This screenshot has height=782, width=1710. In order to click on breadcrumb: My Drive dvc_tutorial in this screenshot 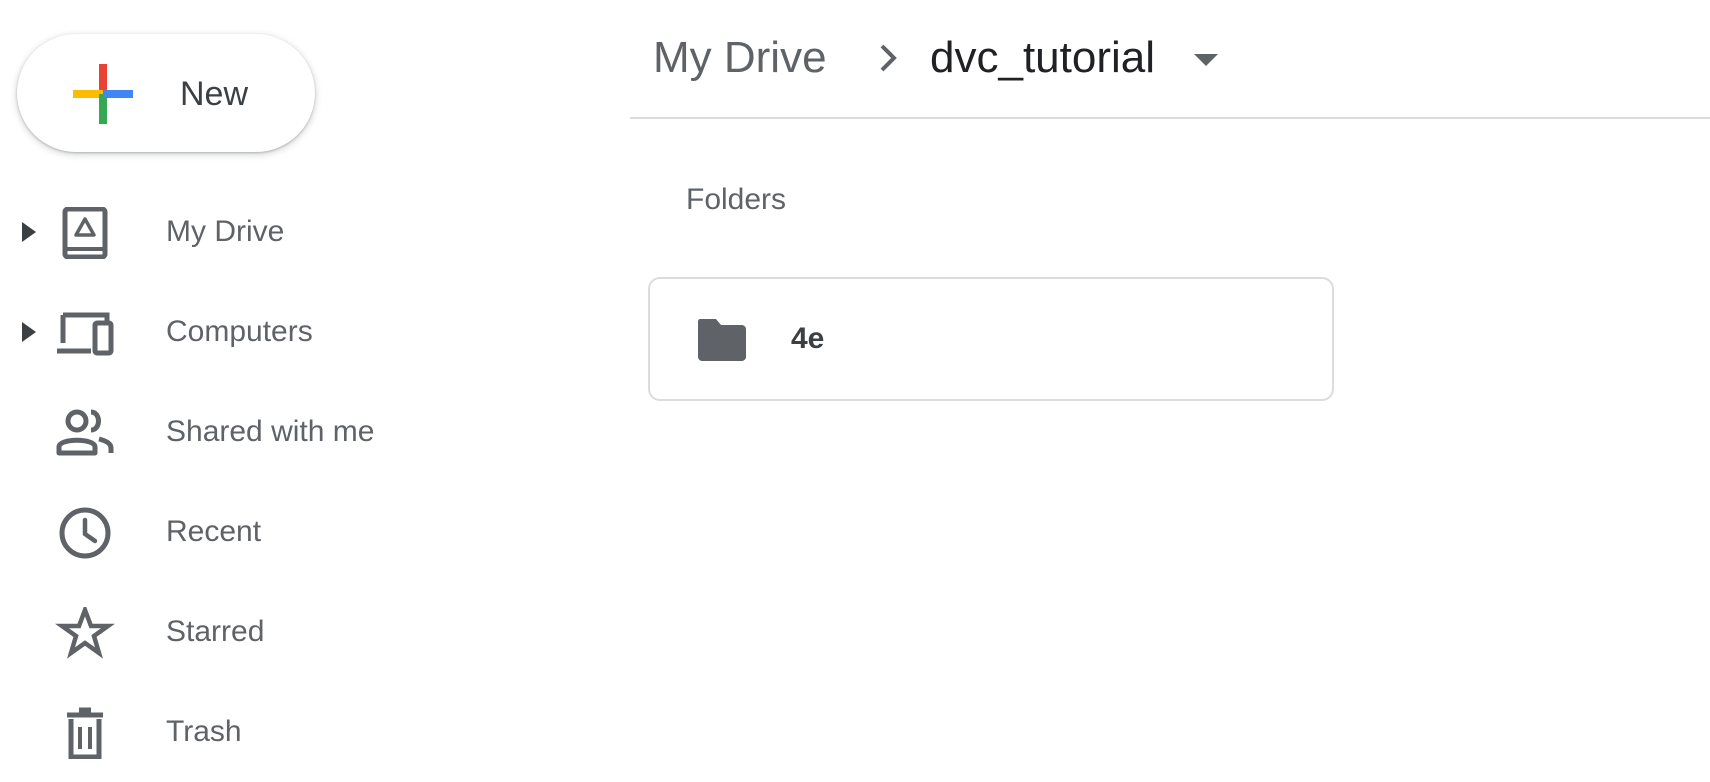, I will do `click(1170, 59)`.